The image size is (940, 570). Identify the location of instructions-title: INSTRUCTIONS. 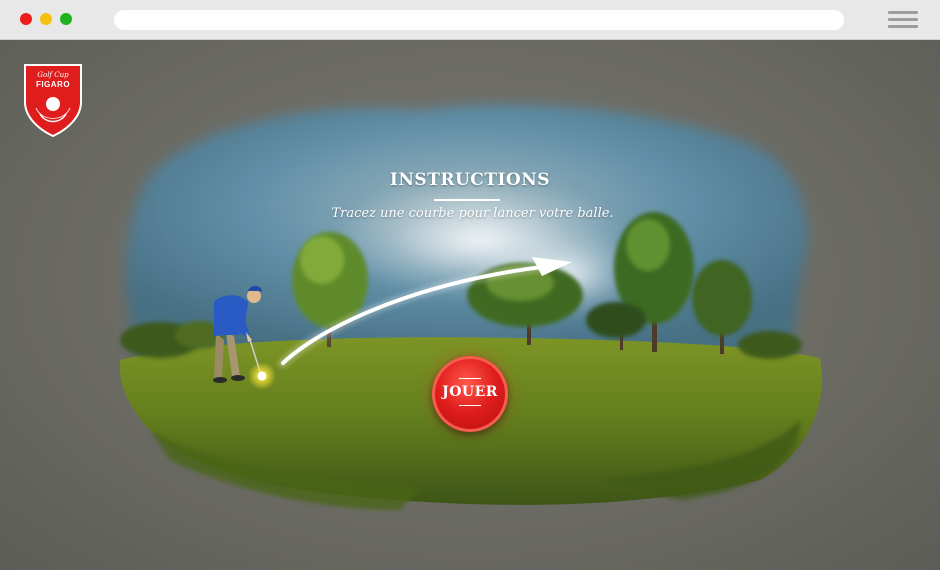
(470, 180).